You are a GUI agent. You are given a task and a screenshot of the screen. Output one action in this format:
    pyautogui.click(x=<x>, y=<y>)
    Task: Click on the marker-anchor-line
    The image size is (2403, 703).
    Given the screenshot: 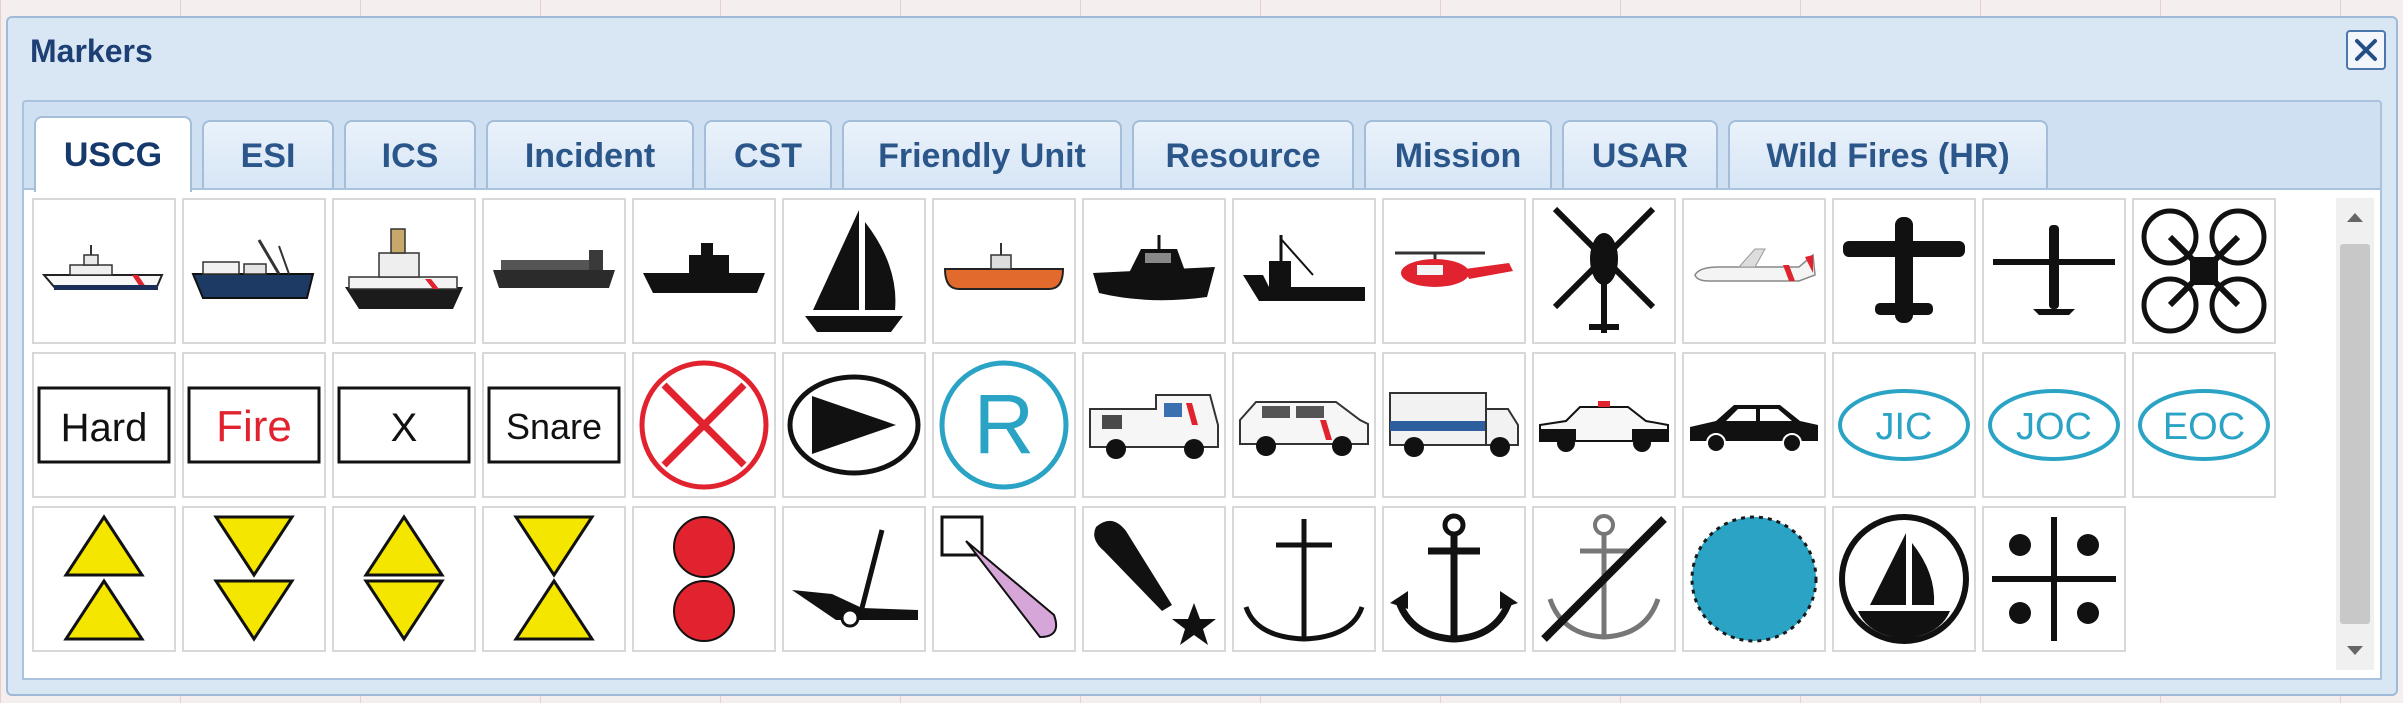 What is the action you would take?
    pyautogui.click(x=1304, y=579)
    